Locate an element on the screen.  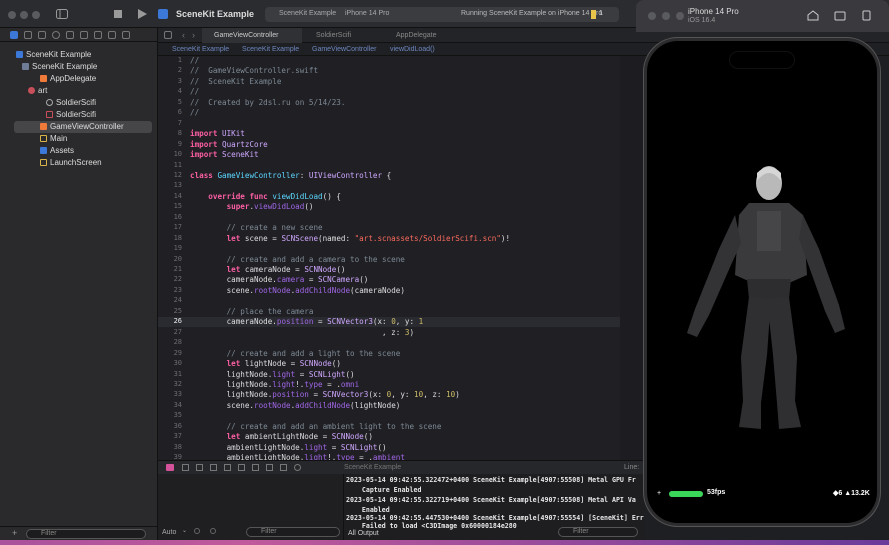
variables-view: Auto ⌄ Filter is located at coordinates (251, 507).